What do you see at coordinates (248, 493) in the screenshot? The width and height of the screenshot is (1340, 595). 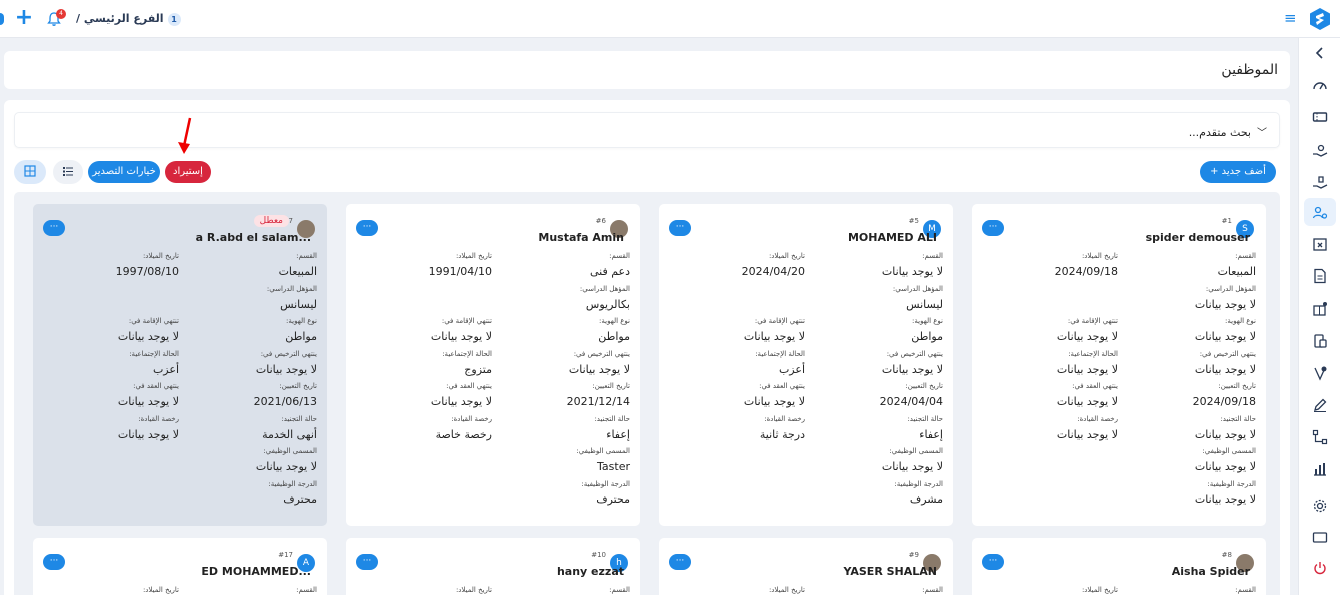 I see `field: الدرجة الوظيفية: محترف` at bounding box center [248, 493].